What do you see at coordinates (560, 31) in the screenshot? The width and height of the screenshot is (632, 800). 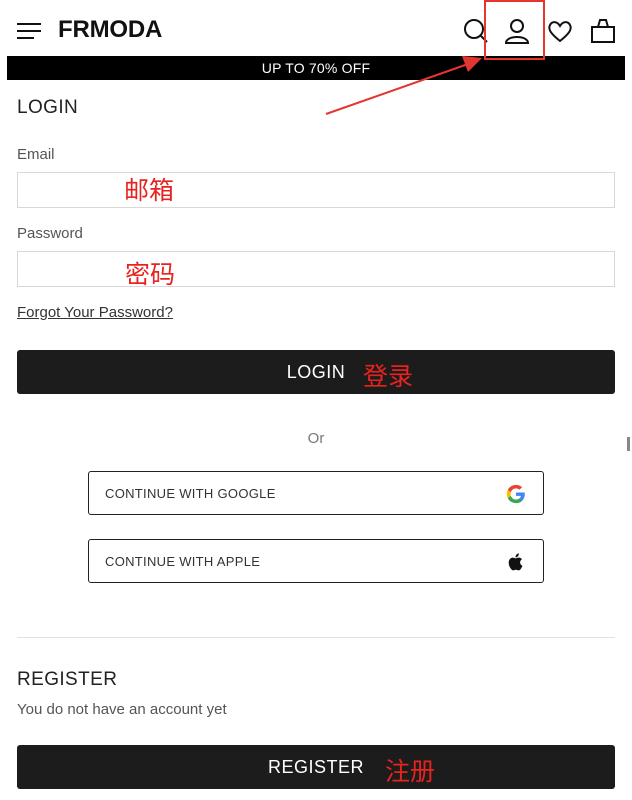 I see `heart-icon` at bounding box center [560, 31].